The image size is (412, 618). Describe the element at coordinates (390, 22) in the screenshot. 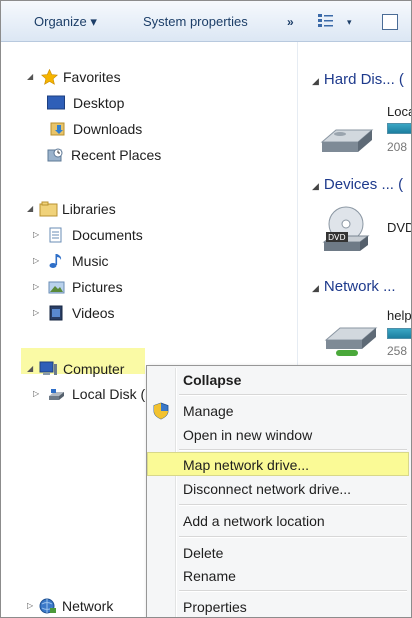

I see `preview-pane-icon` at that location.